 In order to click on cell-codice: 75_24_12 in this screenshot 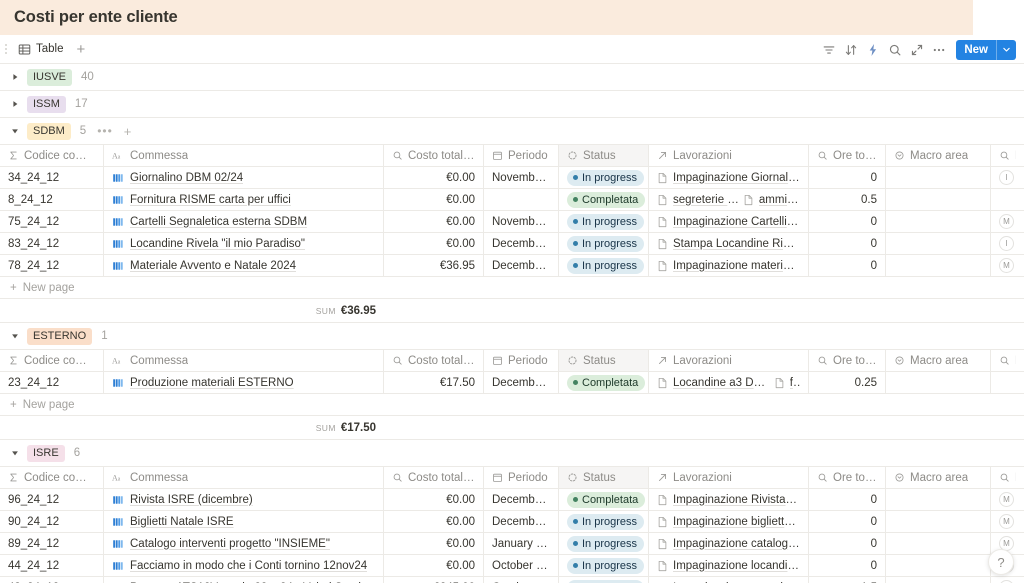, I will do `click(52, 221)`.